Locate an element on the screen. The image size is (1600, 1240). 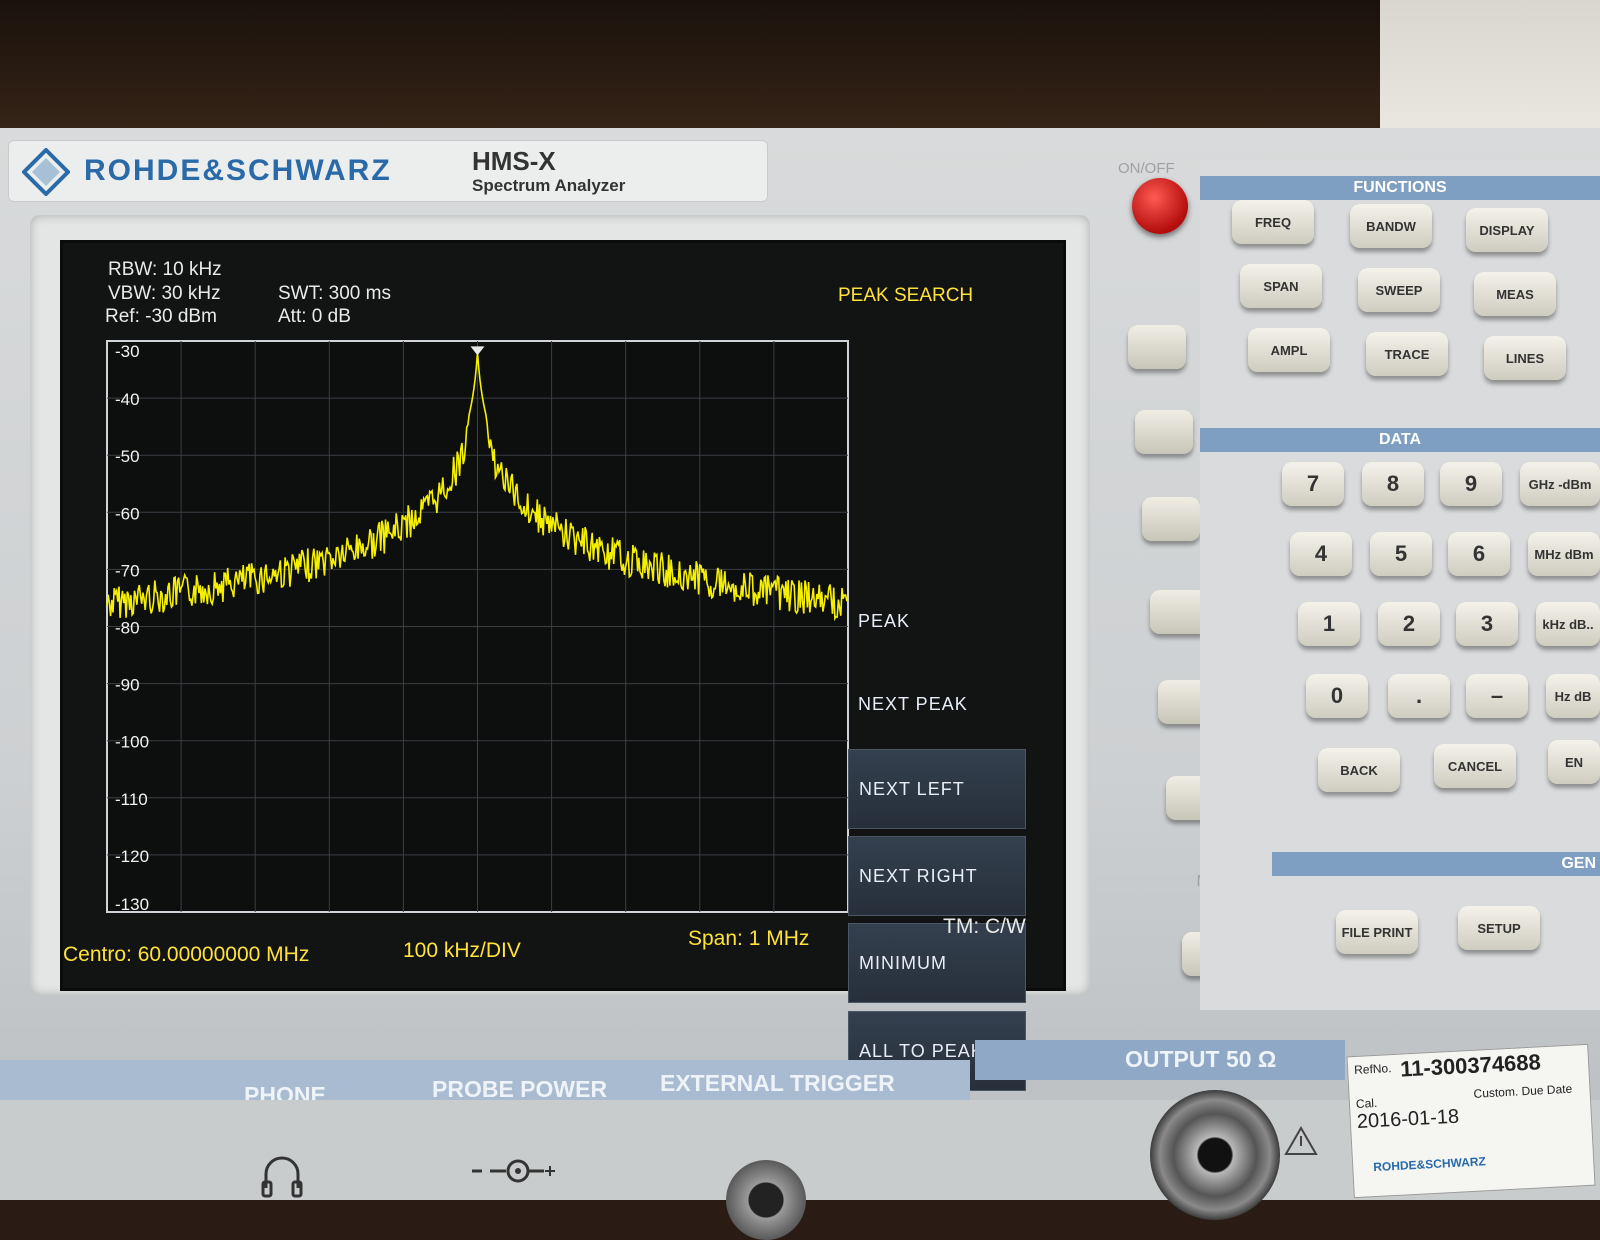
rs-logo-icon is located at coordinates (46, 172).